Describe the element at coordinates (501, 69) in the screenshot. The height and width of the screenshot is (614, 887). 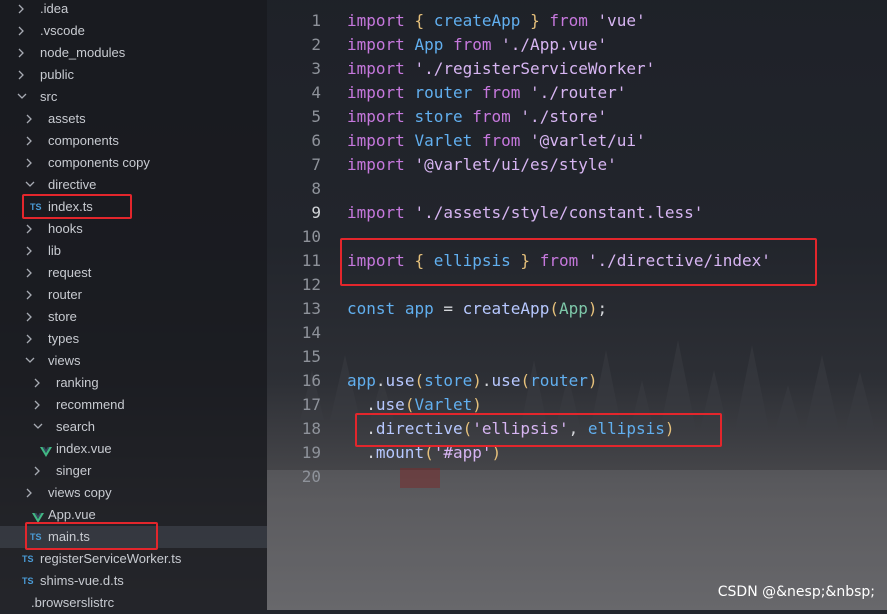
I see `code-text: import './registerServiceWorker'` at that location.